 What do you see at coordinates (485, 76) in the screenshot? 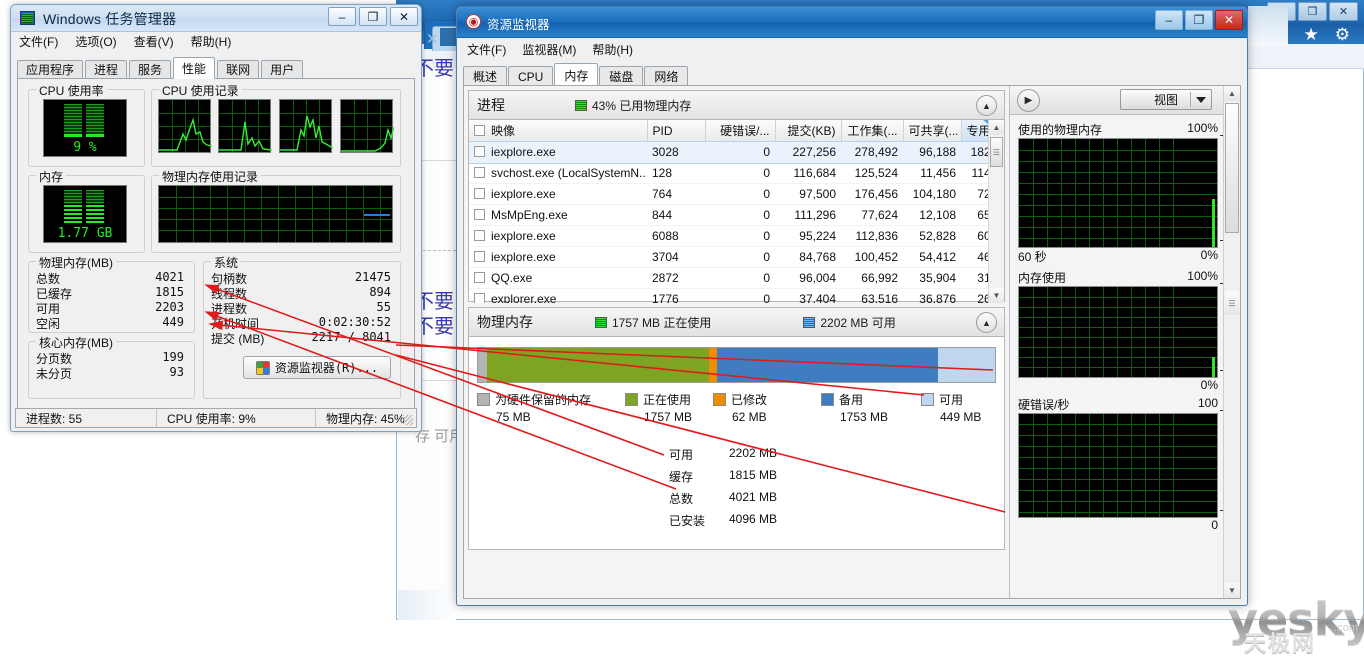
I see `rm-tab-overview: 概述` at bounding box center [485, 76].